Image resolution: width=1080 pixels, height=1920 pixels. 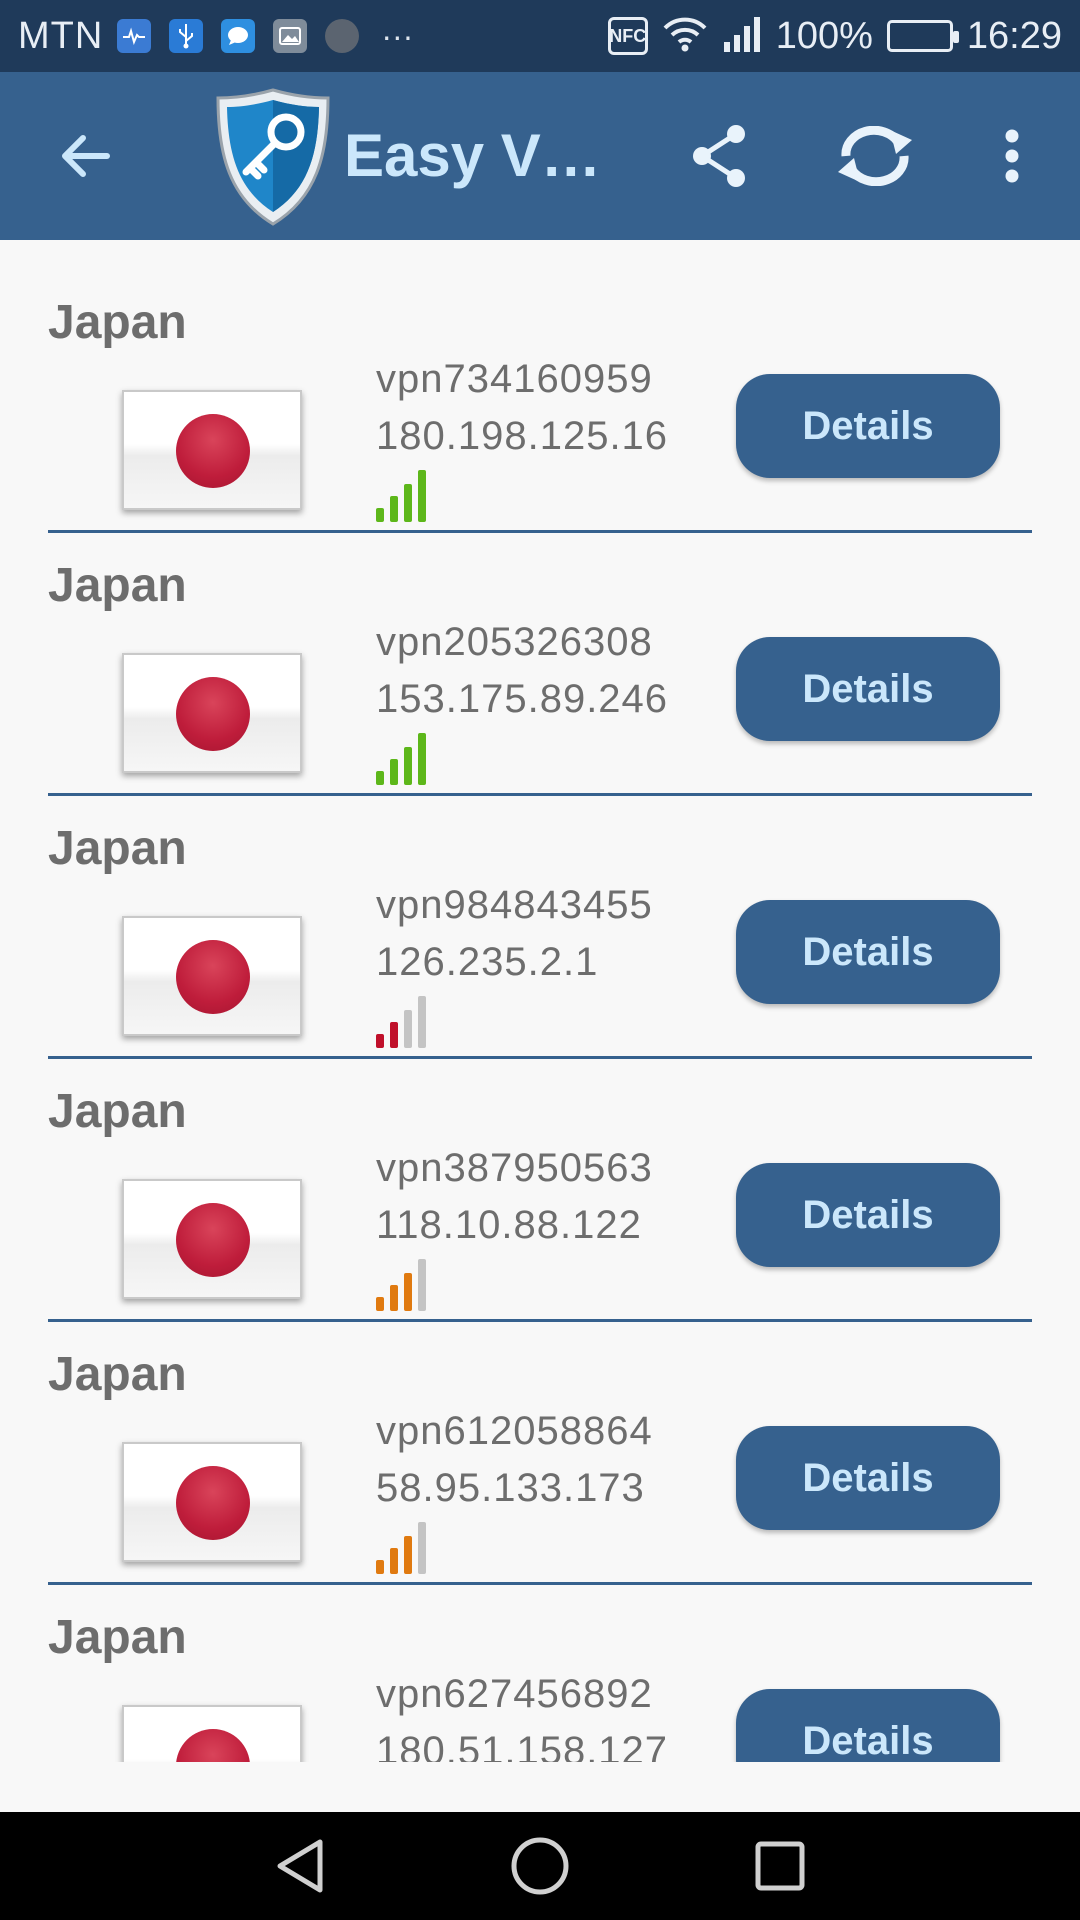 What do you see at coordinates (540, 1453) in the screenshot?
I see `server-list-item: Japan vpn612058864 58.95.133.173 Details` at bounding box center [540, 1453].